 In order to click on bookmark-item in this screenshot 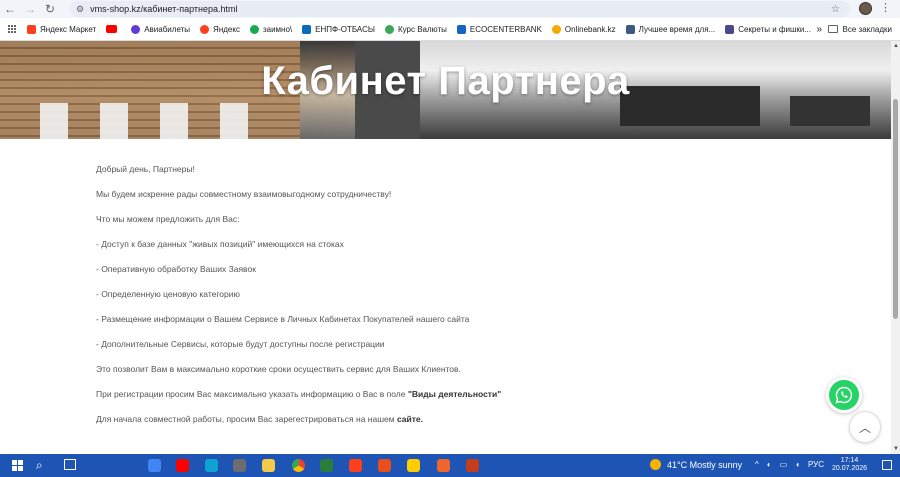, I will do `click(113, 29)`.